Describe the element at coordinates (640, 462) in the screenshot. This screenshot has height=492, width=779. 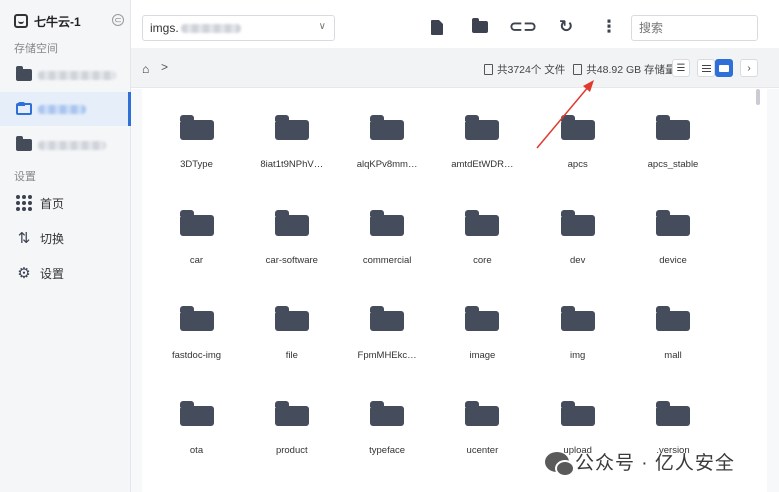
I see `watermark: 公众号 · 亿人安全` at that location.